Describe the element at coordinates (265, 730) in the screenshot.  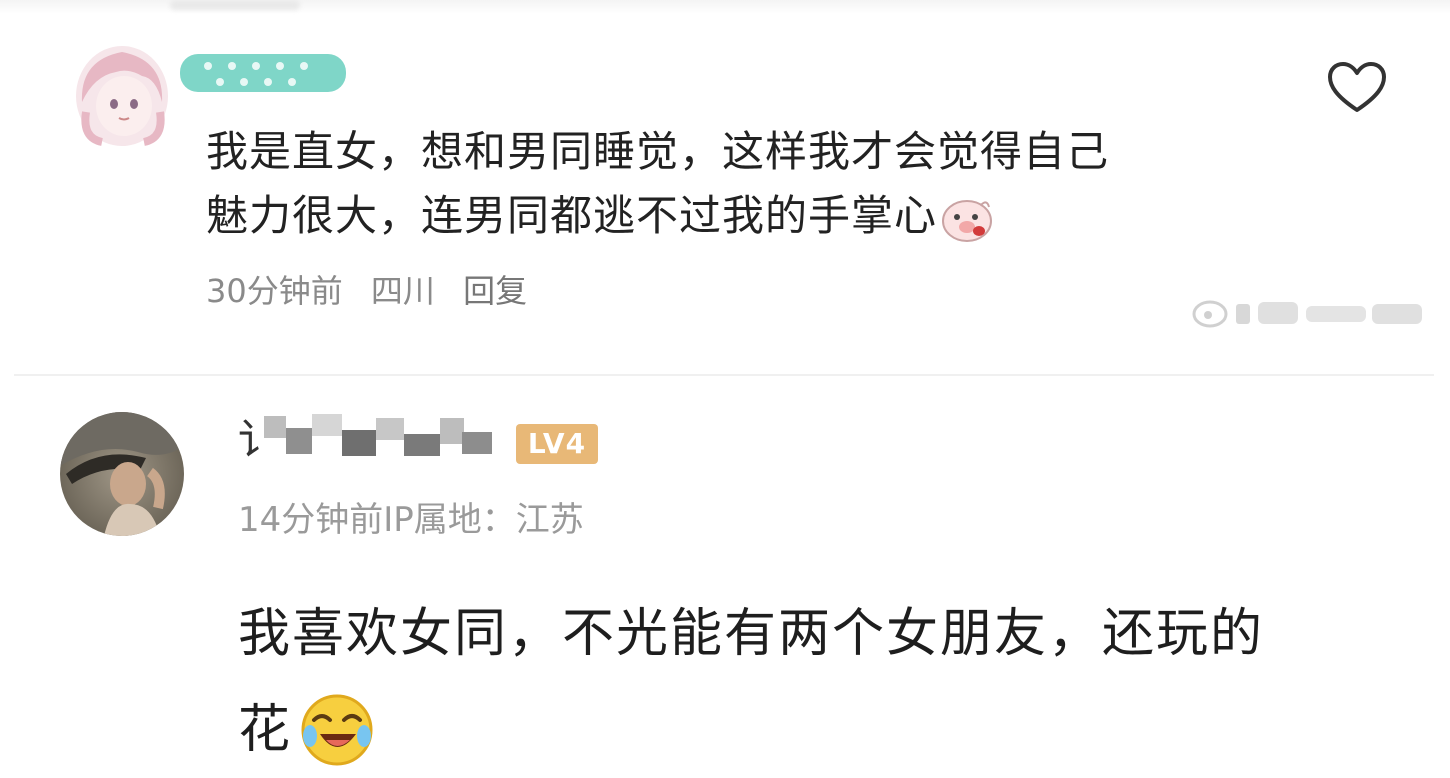
I see `comment-line-2-text: 花` at that location.